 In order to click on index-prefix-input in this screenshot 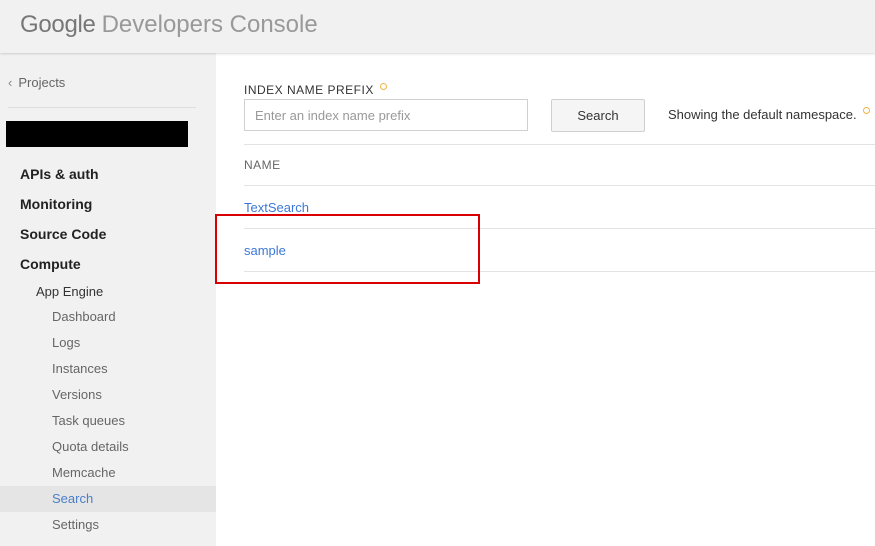, I will do `click(386, 115)`.